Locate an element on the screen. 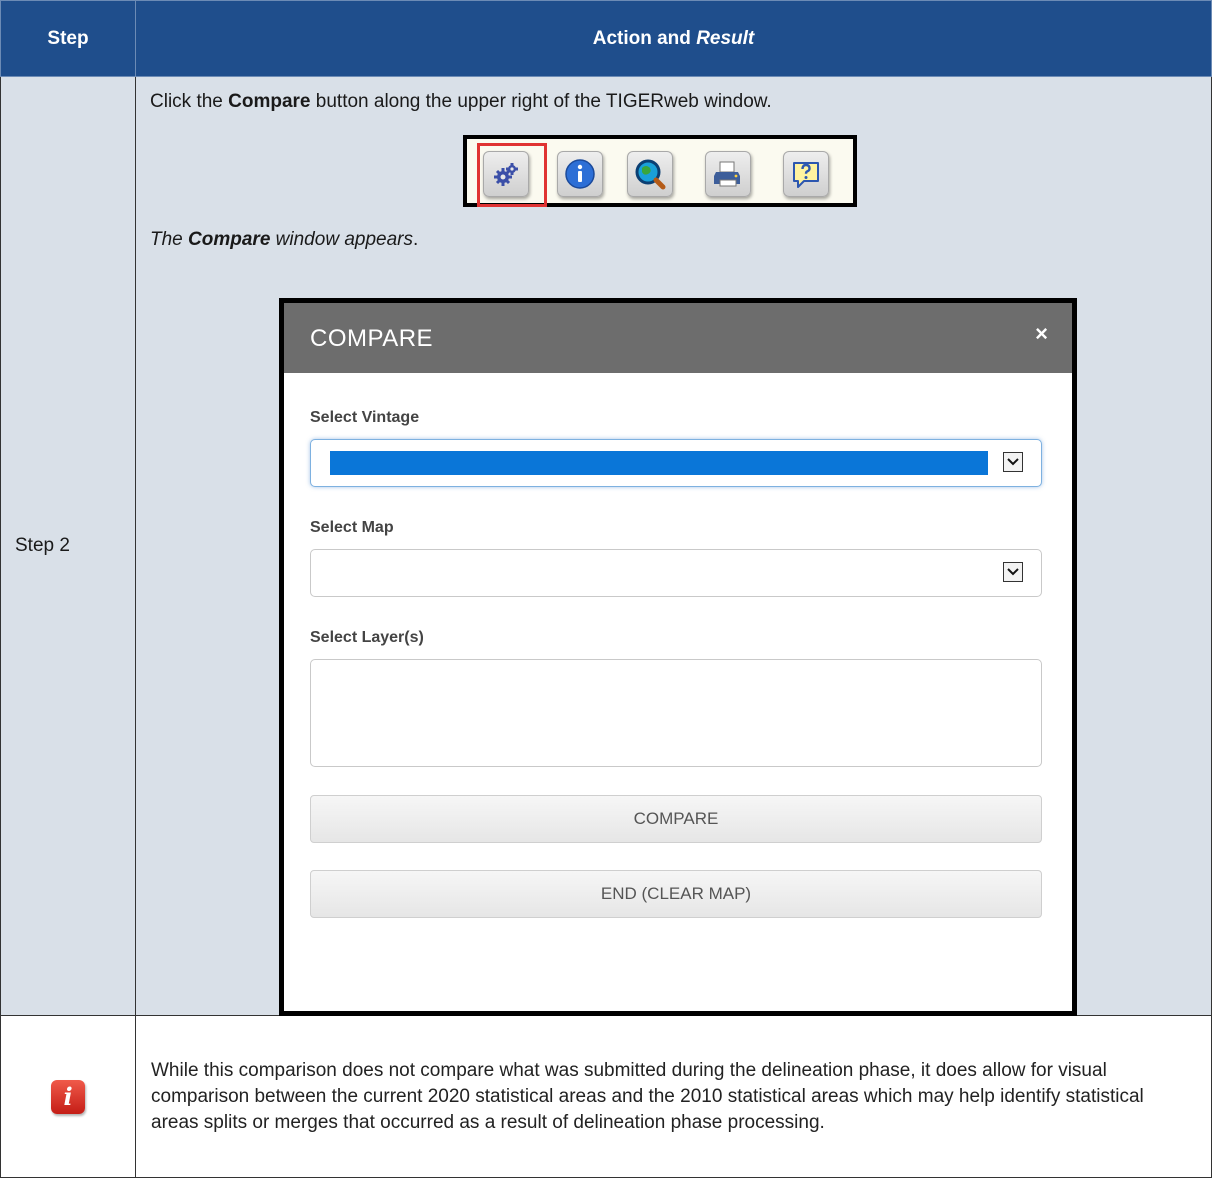  map-select is located at coordinates (676, 573).